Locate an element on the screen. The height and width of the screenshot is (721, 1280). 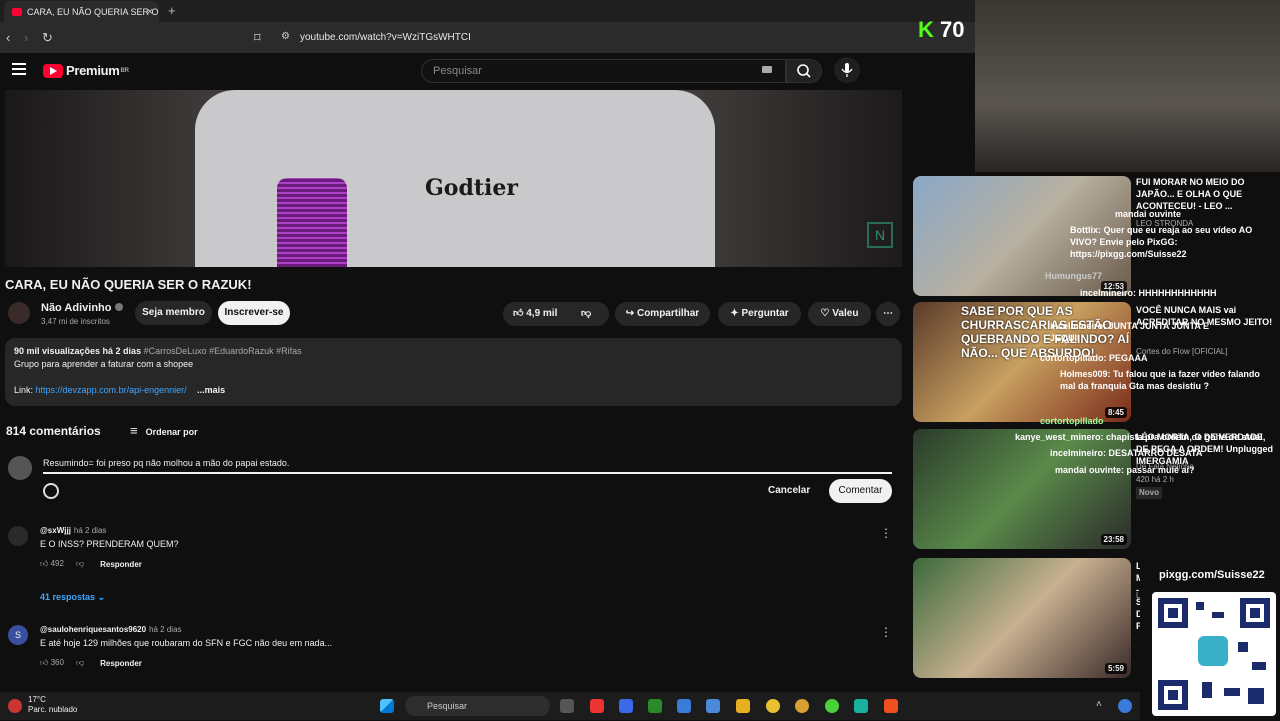
kick-viewer-badge: K 70 is located at coordinates (941, 30).